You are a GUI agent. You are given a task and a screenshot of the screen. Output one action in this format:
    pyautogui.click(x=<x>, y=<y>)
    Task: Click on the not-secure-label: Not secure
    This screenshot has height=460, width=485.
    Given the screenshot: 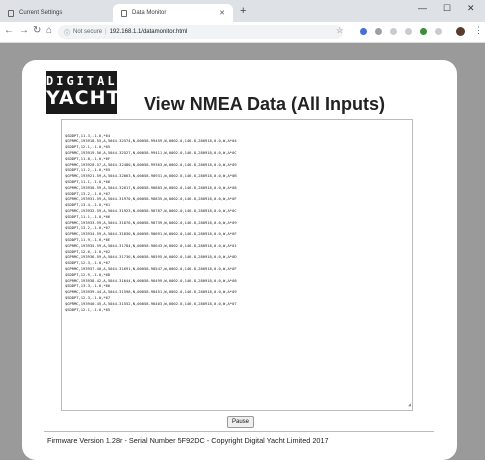 What is the action you would take?
    pyautogui.click(x=88, y=32)
    